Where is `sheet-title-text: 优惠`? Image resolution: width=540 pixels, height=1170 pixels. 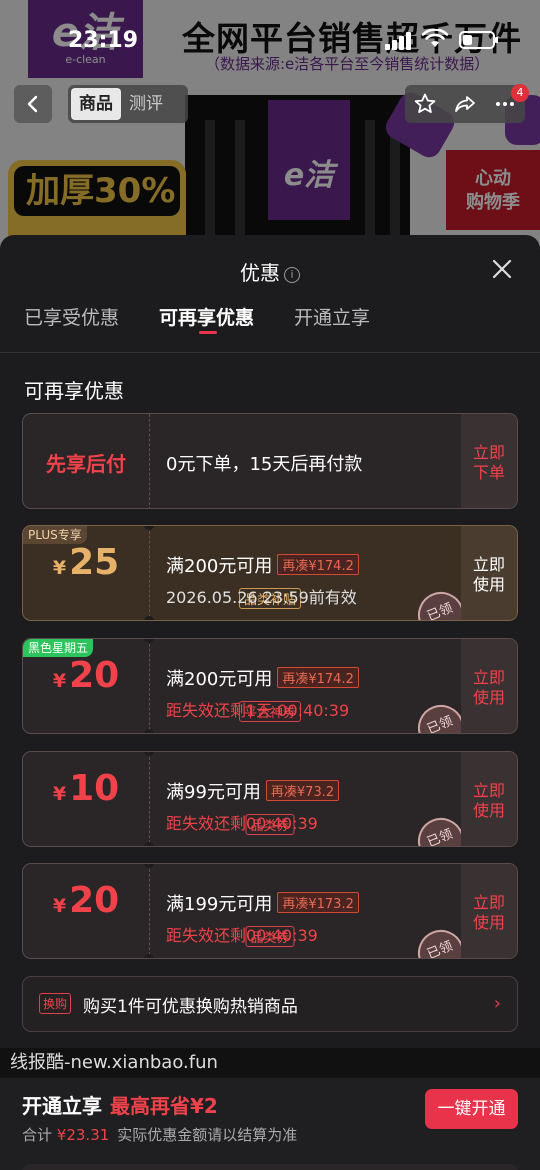
sheet-title-text: 优惠 is located at coordinates (260, 273).